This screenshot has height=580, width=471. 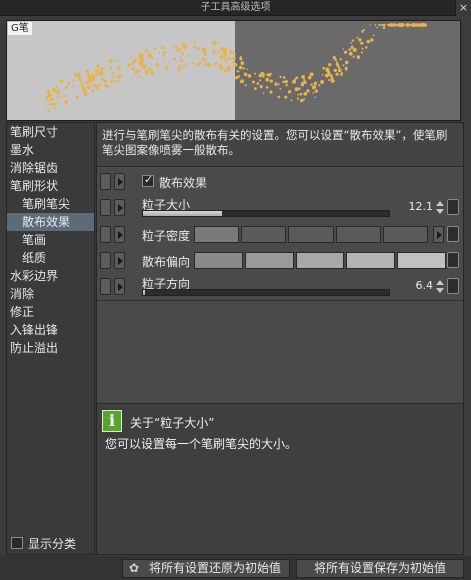 What do you see at coordinates (50, 258) in the screenshot?
I see `sidebar-item: 纸质` at bounding box center [50, 258].